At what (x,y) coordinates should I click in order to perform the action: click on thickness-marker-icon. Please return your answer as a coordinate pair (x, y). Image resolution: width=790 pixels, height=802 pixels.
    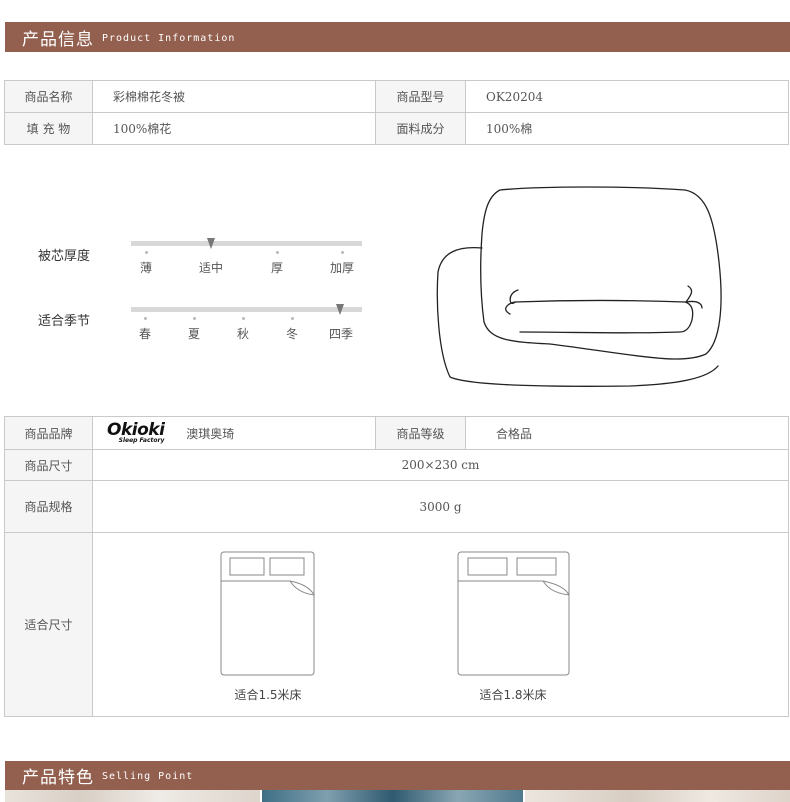
    Looking at the image, I should click on (211, 243).